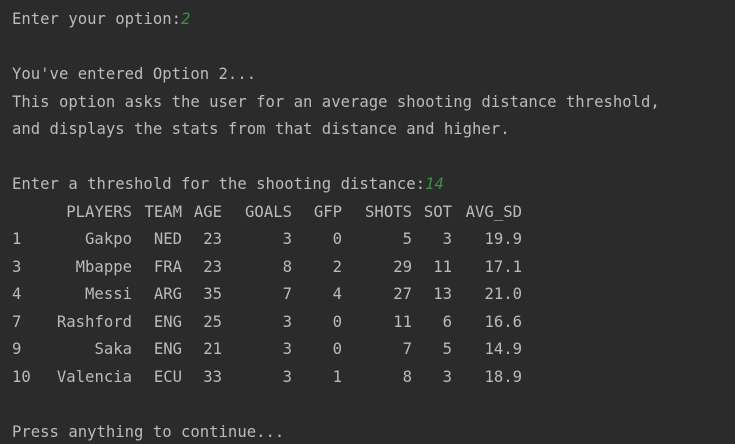 The image size is (735, 444). I want to click on table-row: 7 Rashford ENG 25 3 0 11 6 16.6, so click(373, 323).